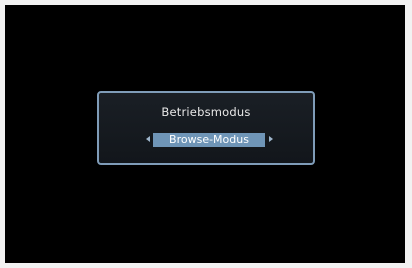  What do you see at coordinates (148, 139) in the screenshot?
I see `triangle-left-icon` at bounding box center [148, 139].